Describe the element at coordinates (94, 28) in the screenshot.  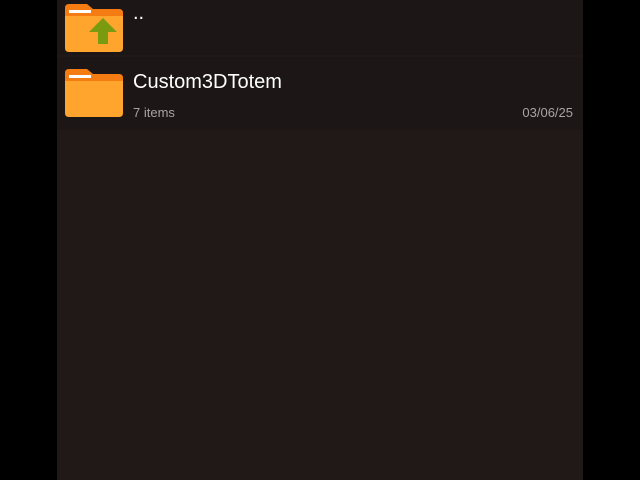
I see `folder-up-icon` at that location.